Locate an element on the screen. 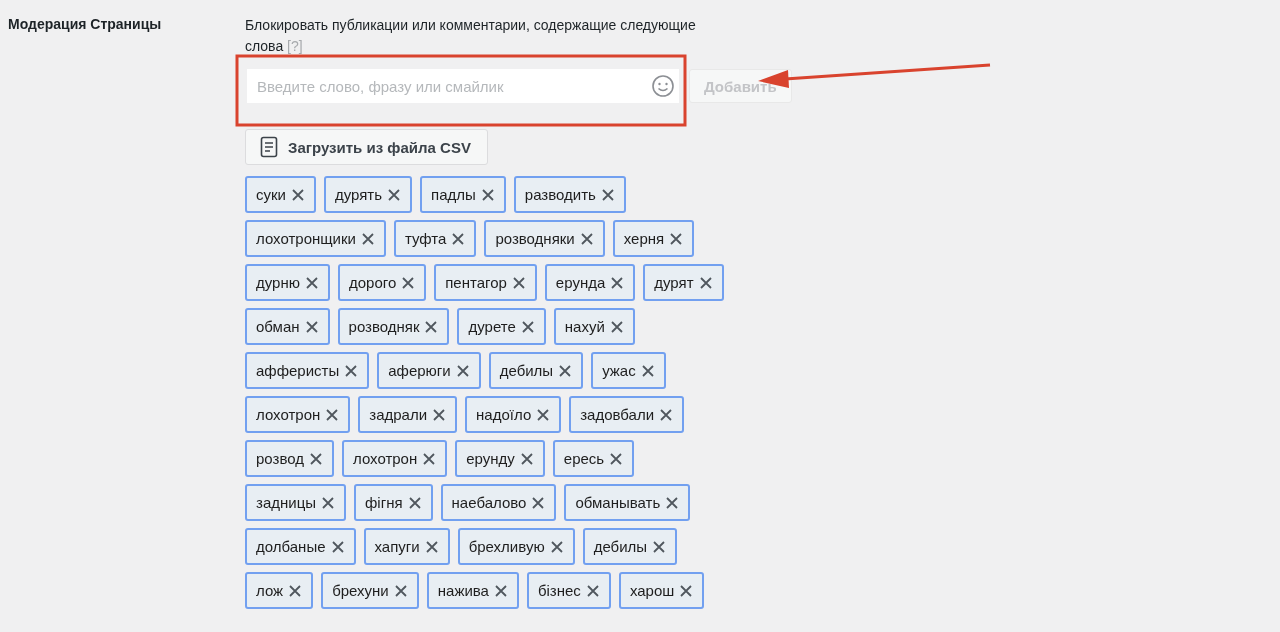  word-tag: лохотронщики is located at coordinates (315, 238).